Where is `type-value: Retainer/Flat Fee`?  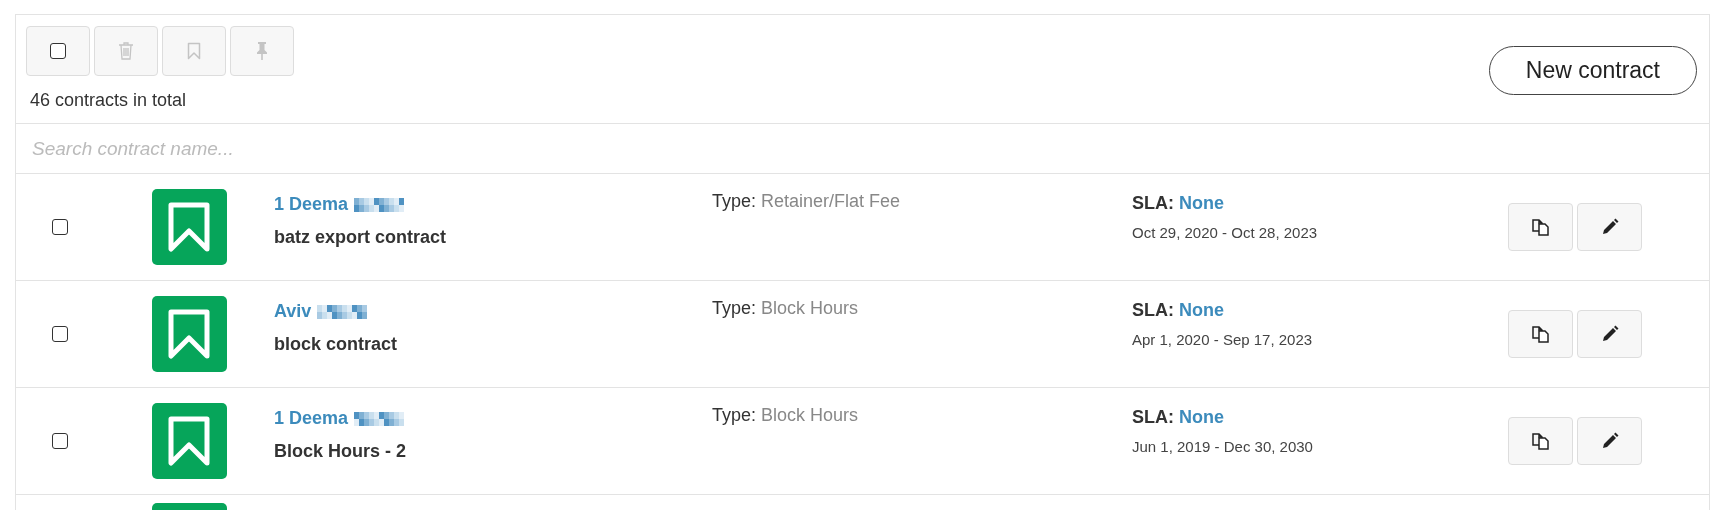
type-value: Retainer/Flat Fee is located at coordinates (831, 201).